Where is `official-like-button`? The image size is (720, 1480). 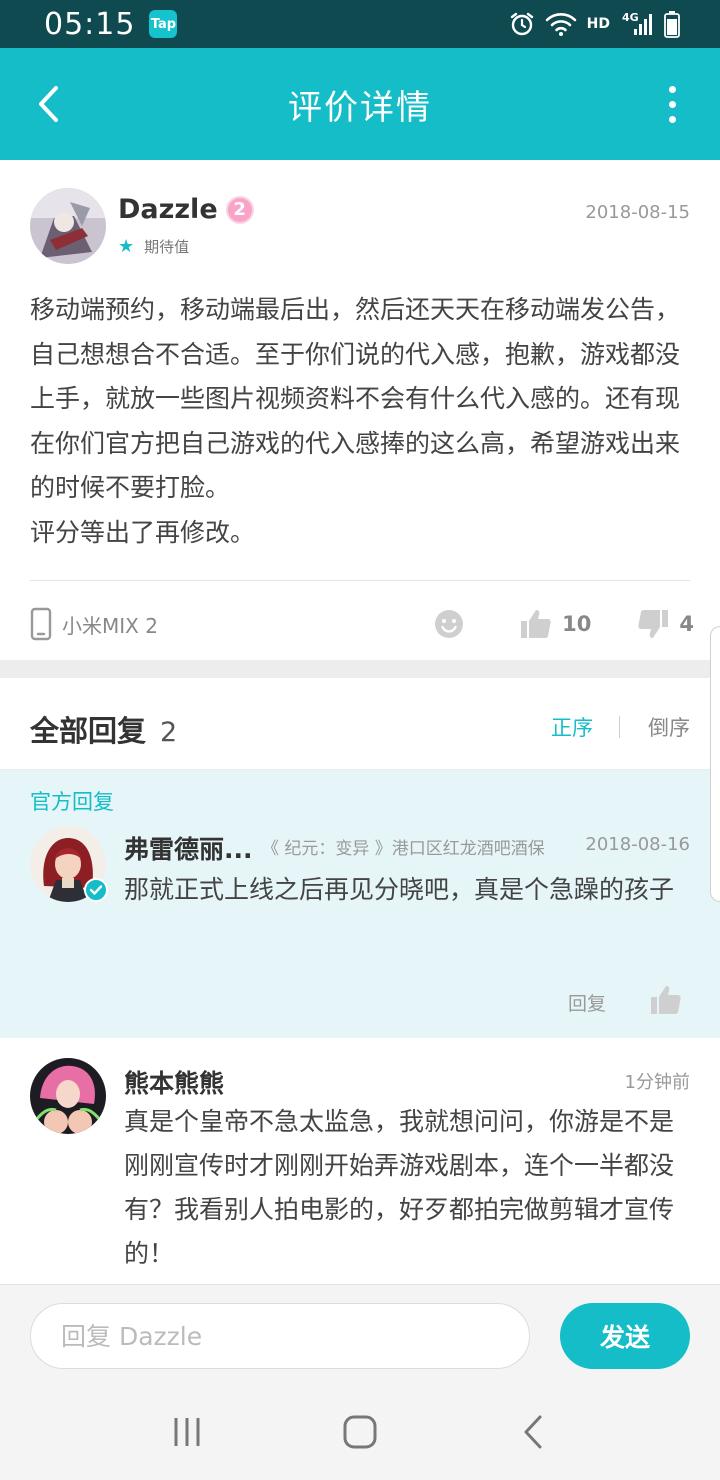
official-like-button is located at coordinates (666, 1002).